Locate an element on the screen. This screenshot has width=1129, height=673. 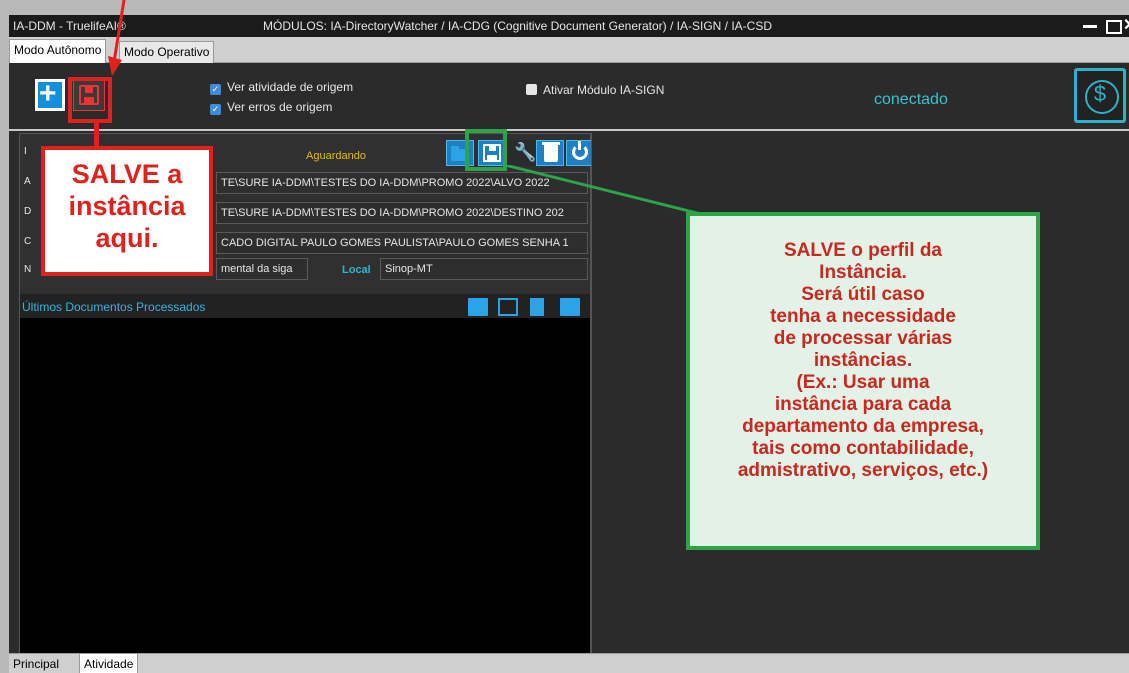
processed-docs-header: Últimos Documentos Processados is located at coordinates (305, 306).